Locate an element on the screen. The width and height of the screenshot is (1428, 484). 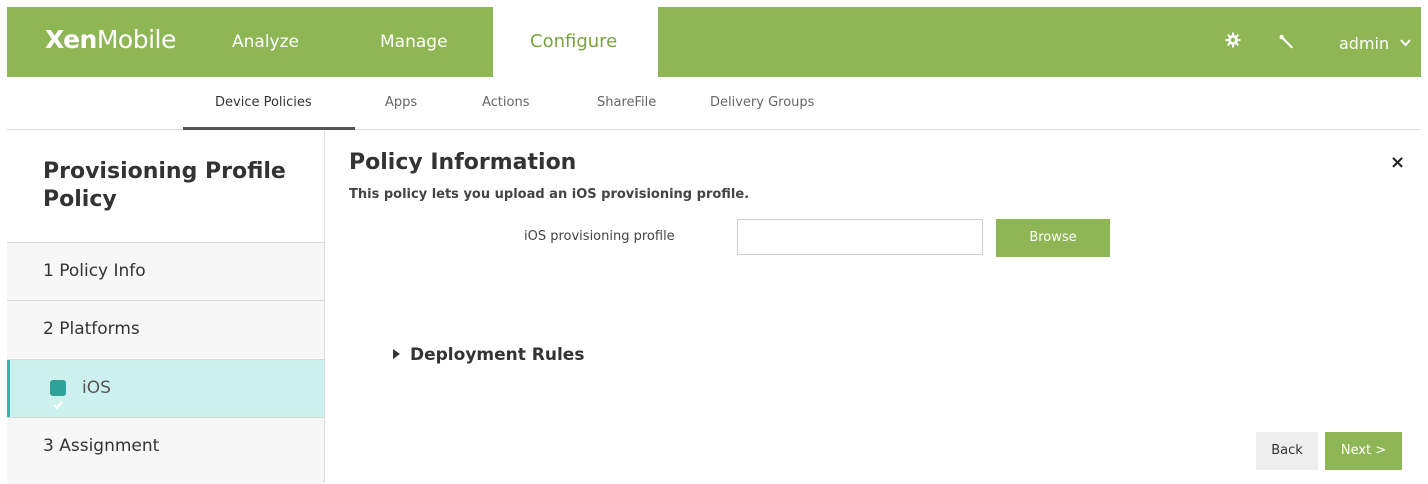
sidebar-item-policy-info: 1 Policy Info is located at coordinates (165, 271).